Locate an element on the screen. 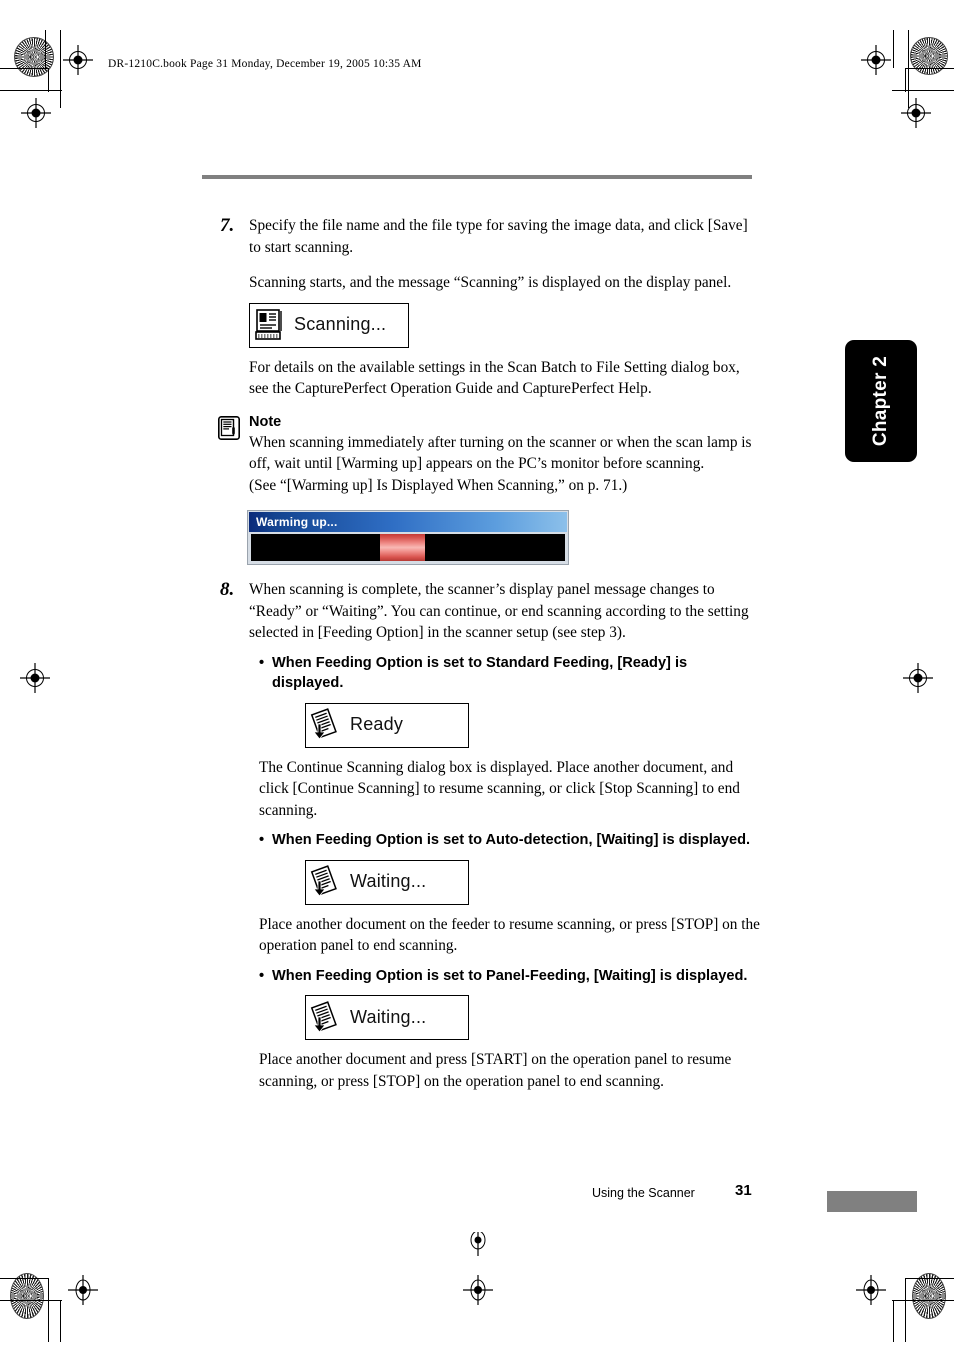 This screenshot has width=954, height=1351. warming-up-progress-chunk is located at coordinates (402, 547).